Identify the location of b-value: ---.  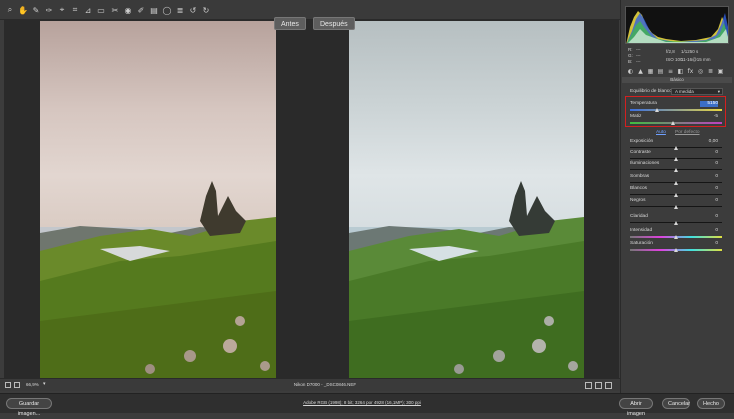
(638, 61).